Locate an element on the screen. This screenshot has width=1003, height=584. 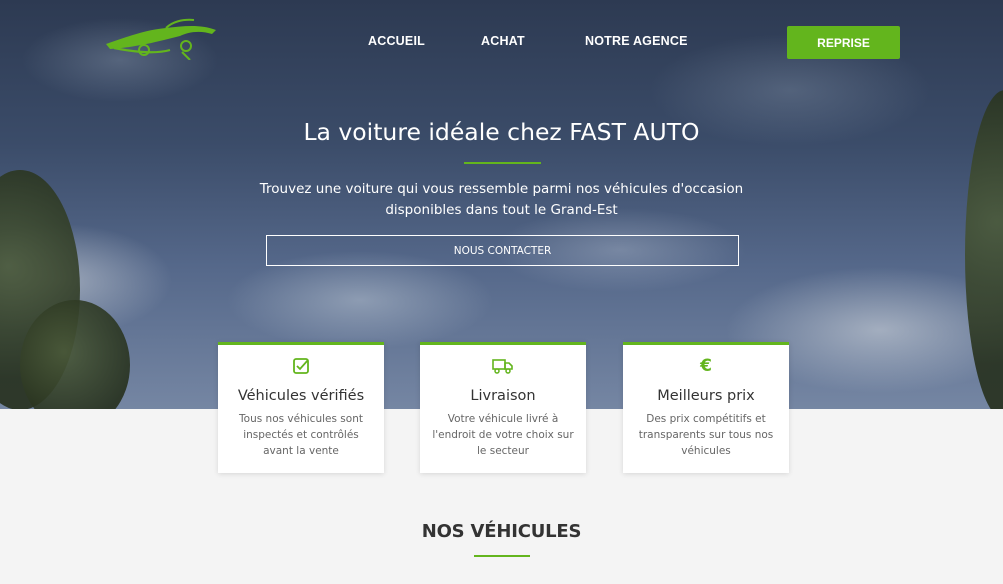
feature-description-line: transparents sur tous nos is located at coordinates (706, 435).